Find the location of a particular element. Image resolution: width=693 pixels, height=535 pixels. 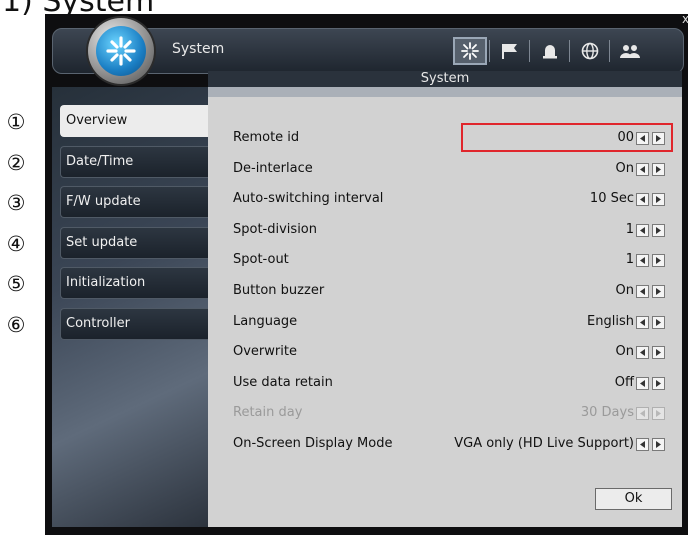

setting-value-spot-division: 1 is located at coordinates (629, 229).